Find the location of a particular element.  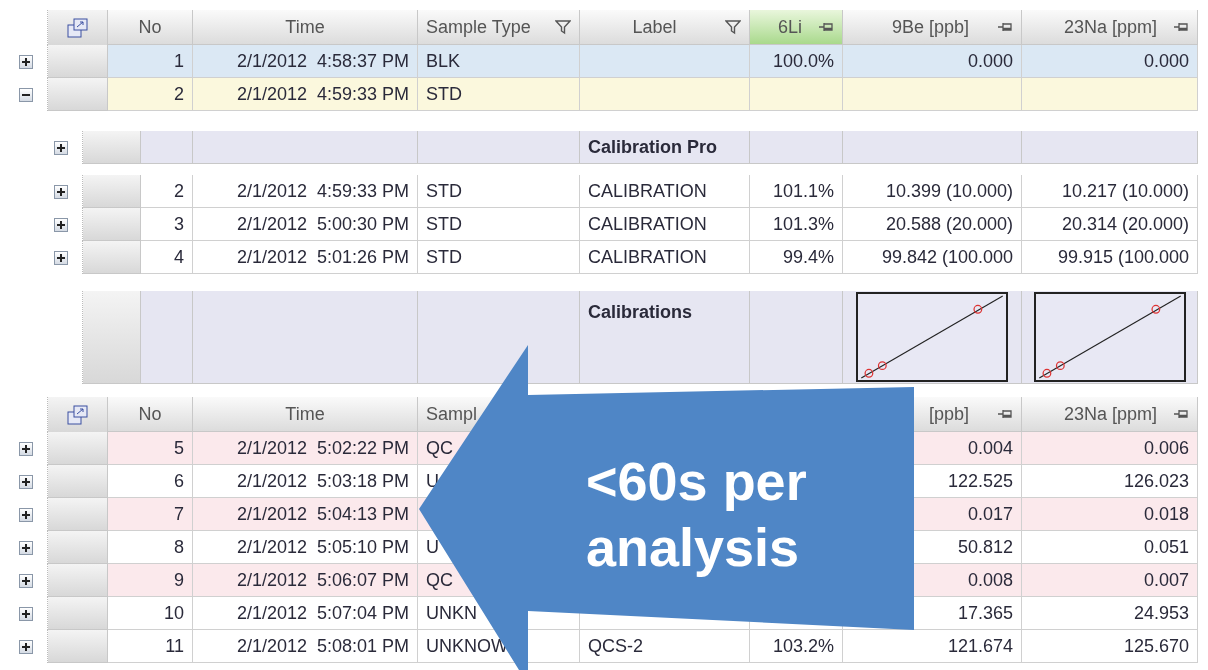

table-cell: 7 is located at coordinates (150, 514).